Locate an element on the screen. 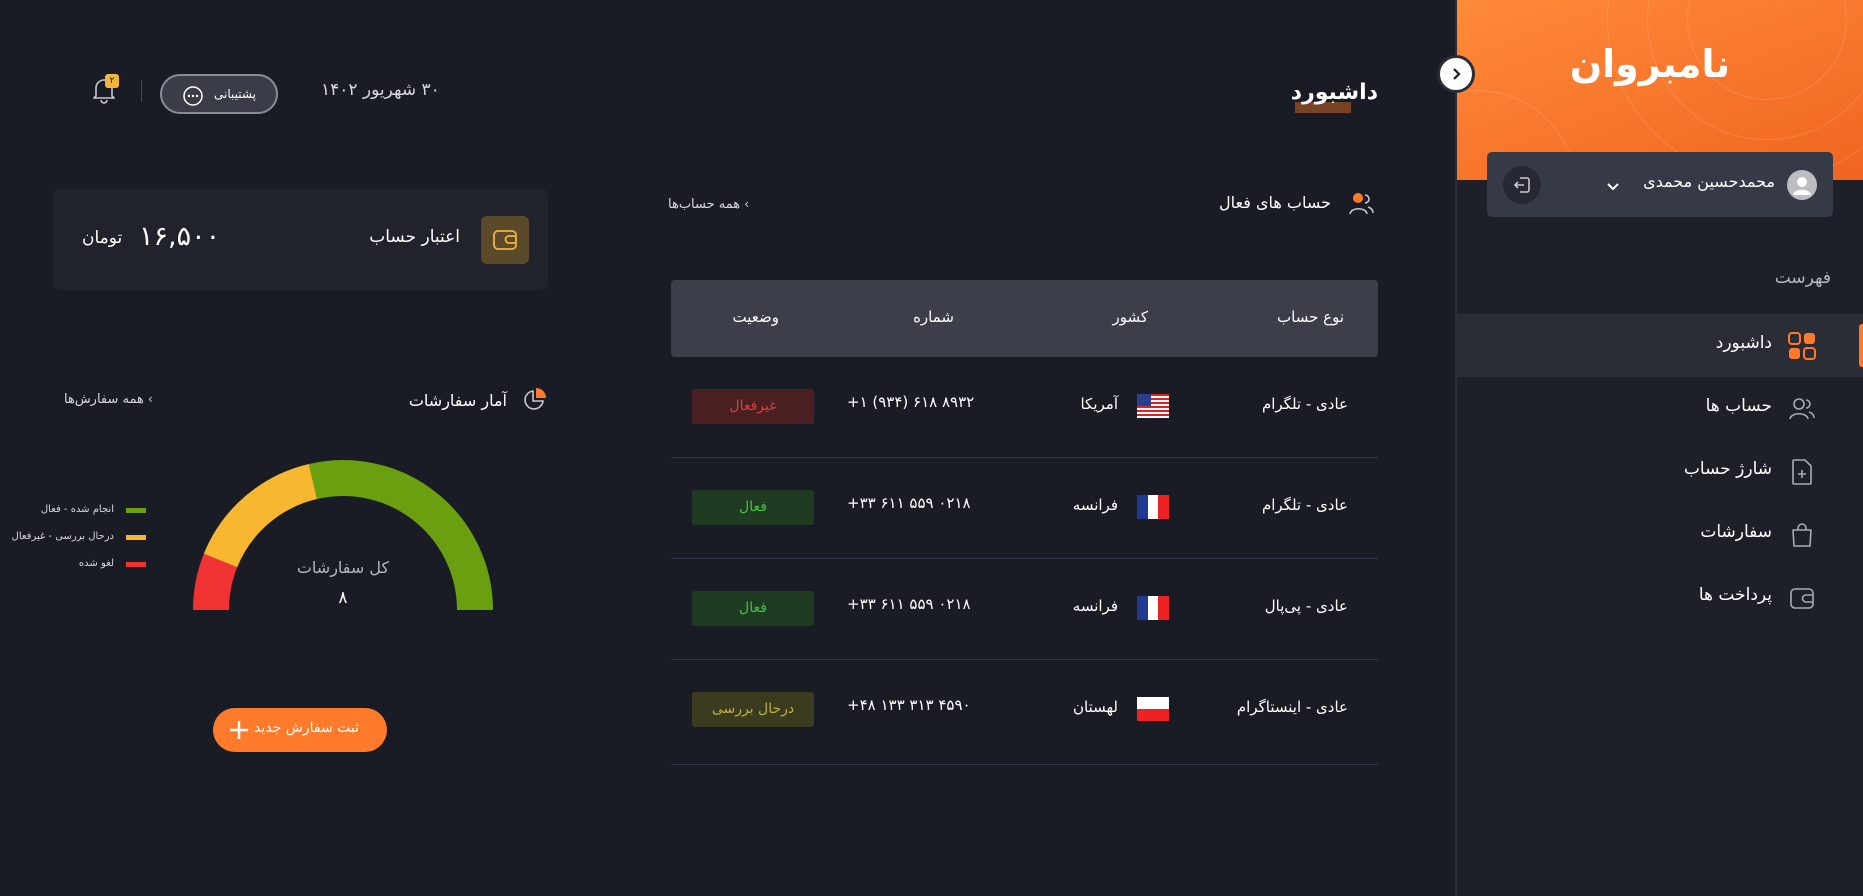 The height and width of the screenshot is (896, 1863). page-title: داشبورد is located at coordinates (1334, 92).